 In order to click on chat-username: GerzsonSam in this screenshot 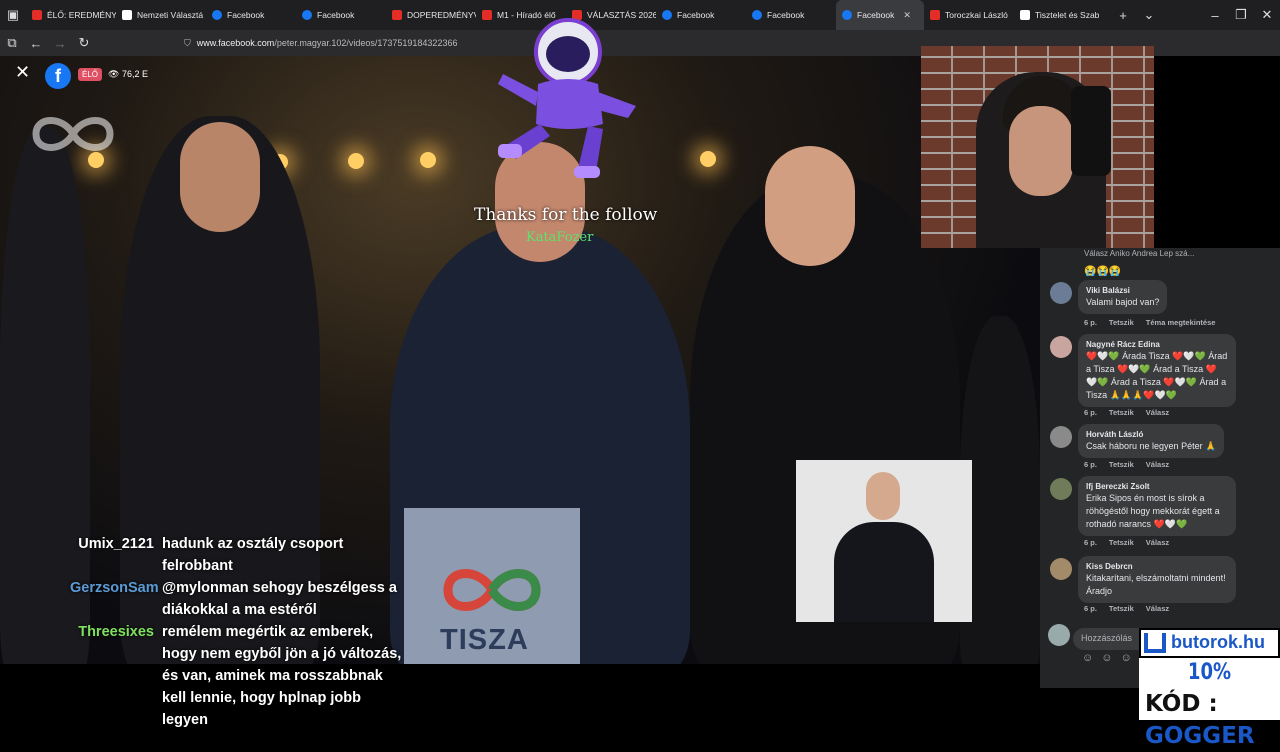, I will do `click(114, 588)`.